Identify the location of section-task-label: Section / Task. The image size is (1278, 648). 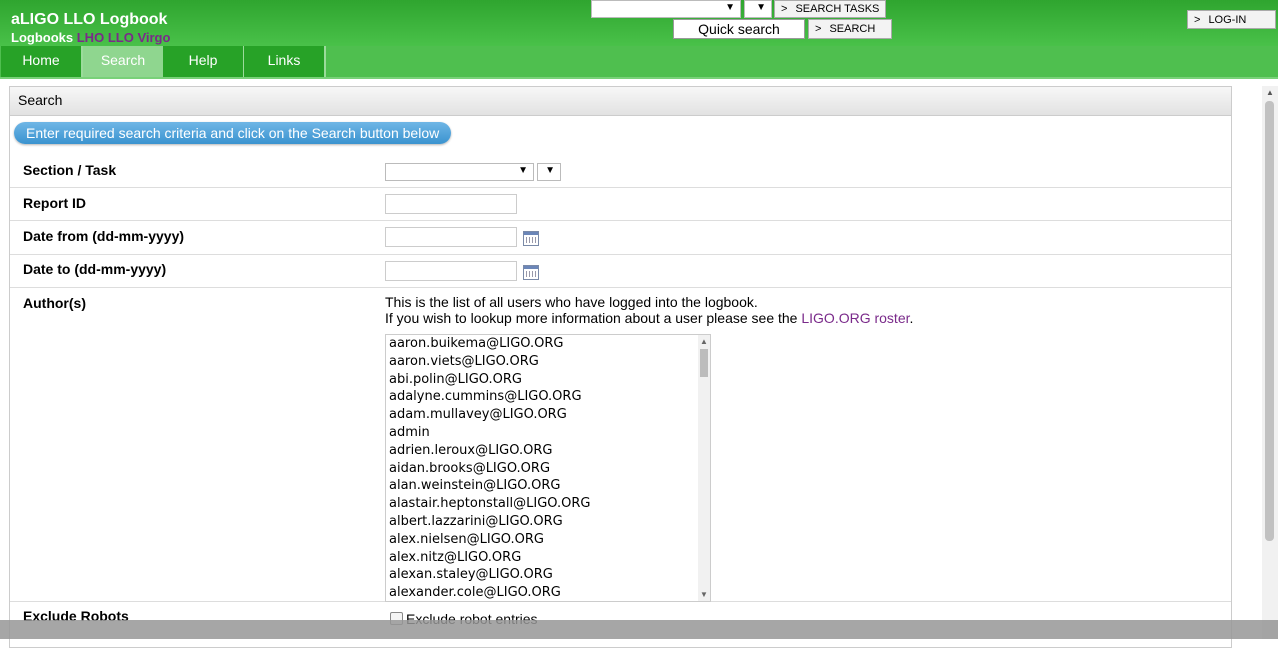
(70, 170).